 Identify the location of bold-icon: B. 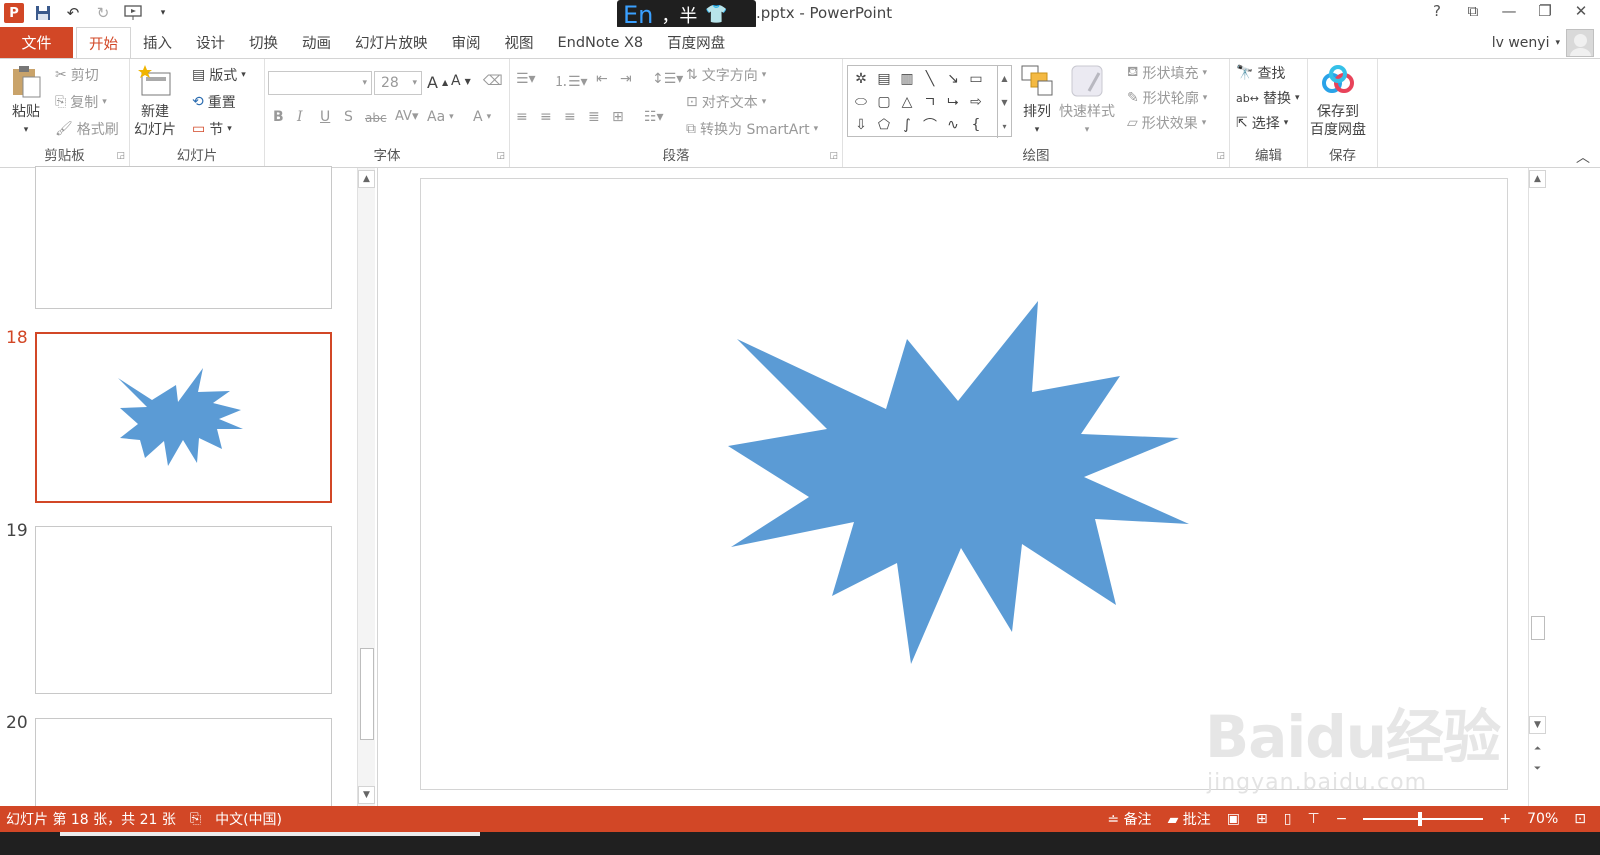
(278, 117).